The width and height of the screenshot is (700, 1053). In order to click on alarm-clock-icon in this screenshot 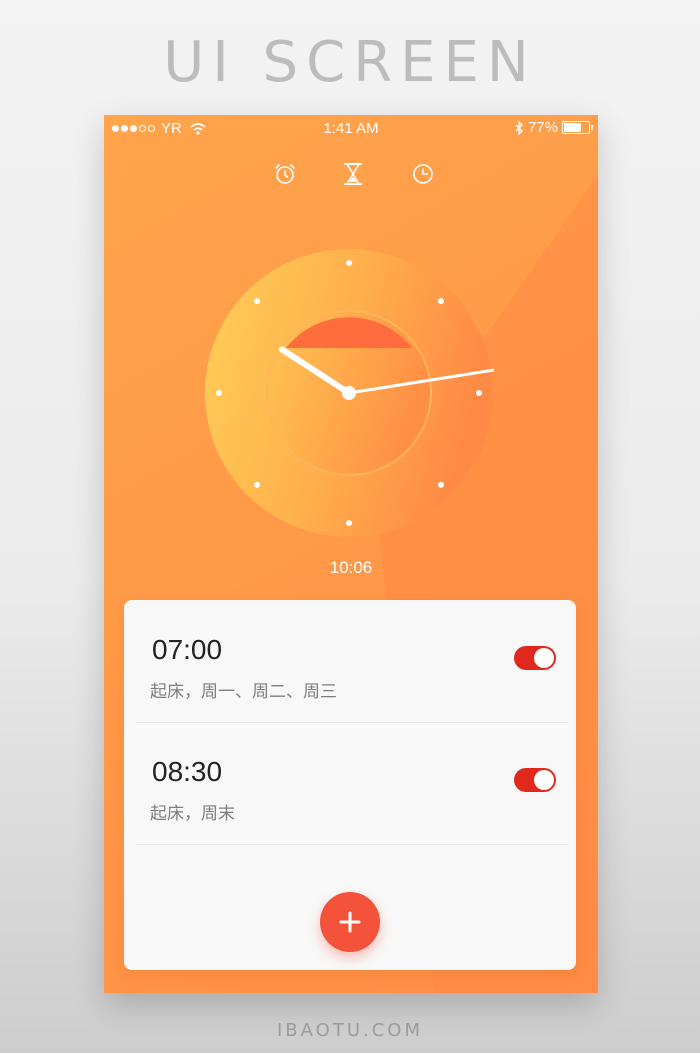, I will do `click(285, 174)`.